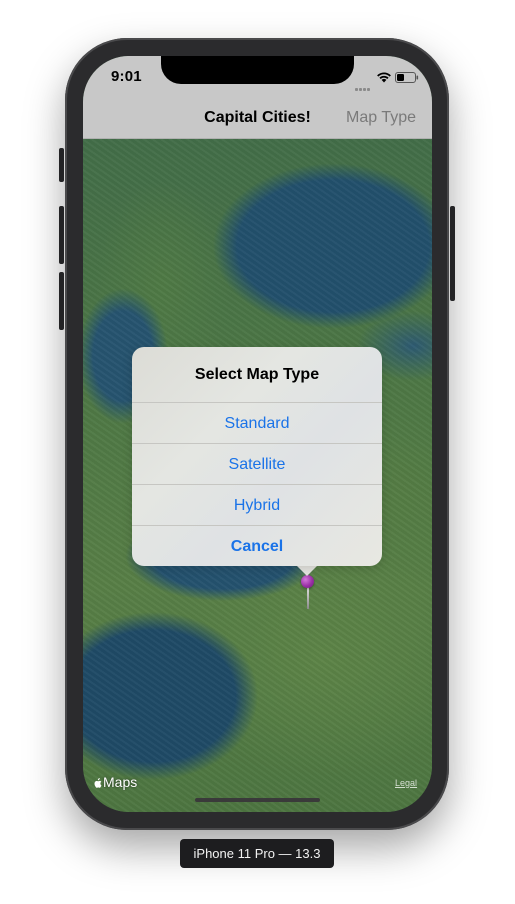 The width and height of the screenshot is (515, 904). Describe the element at coordinates (61, 235) in the screenshot. I see `volume-up-button` at that location.